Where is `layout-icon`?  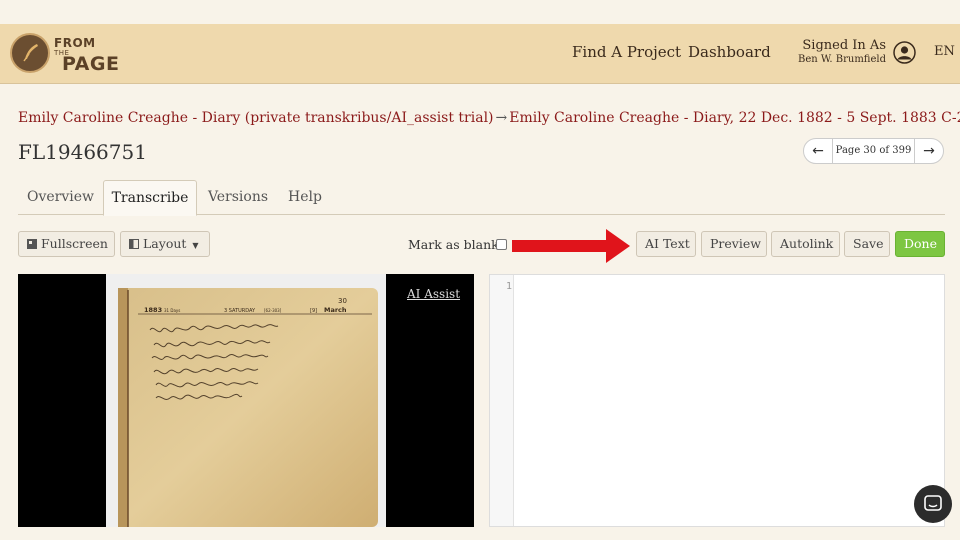
layout-icon is located at coordinates (134, 244).